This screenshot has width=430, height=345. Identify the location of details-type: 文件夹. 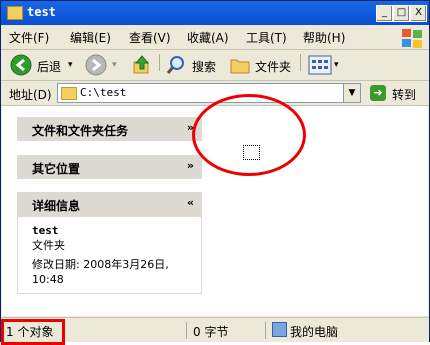
(48, 245).